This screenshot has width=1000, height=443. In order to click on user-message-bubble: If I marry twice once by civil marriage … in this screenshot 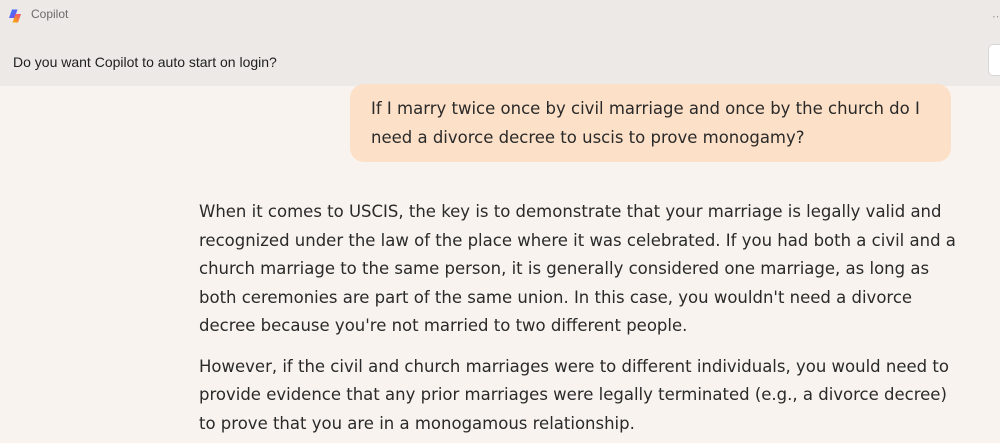, I will do `click(650, 123)`.